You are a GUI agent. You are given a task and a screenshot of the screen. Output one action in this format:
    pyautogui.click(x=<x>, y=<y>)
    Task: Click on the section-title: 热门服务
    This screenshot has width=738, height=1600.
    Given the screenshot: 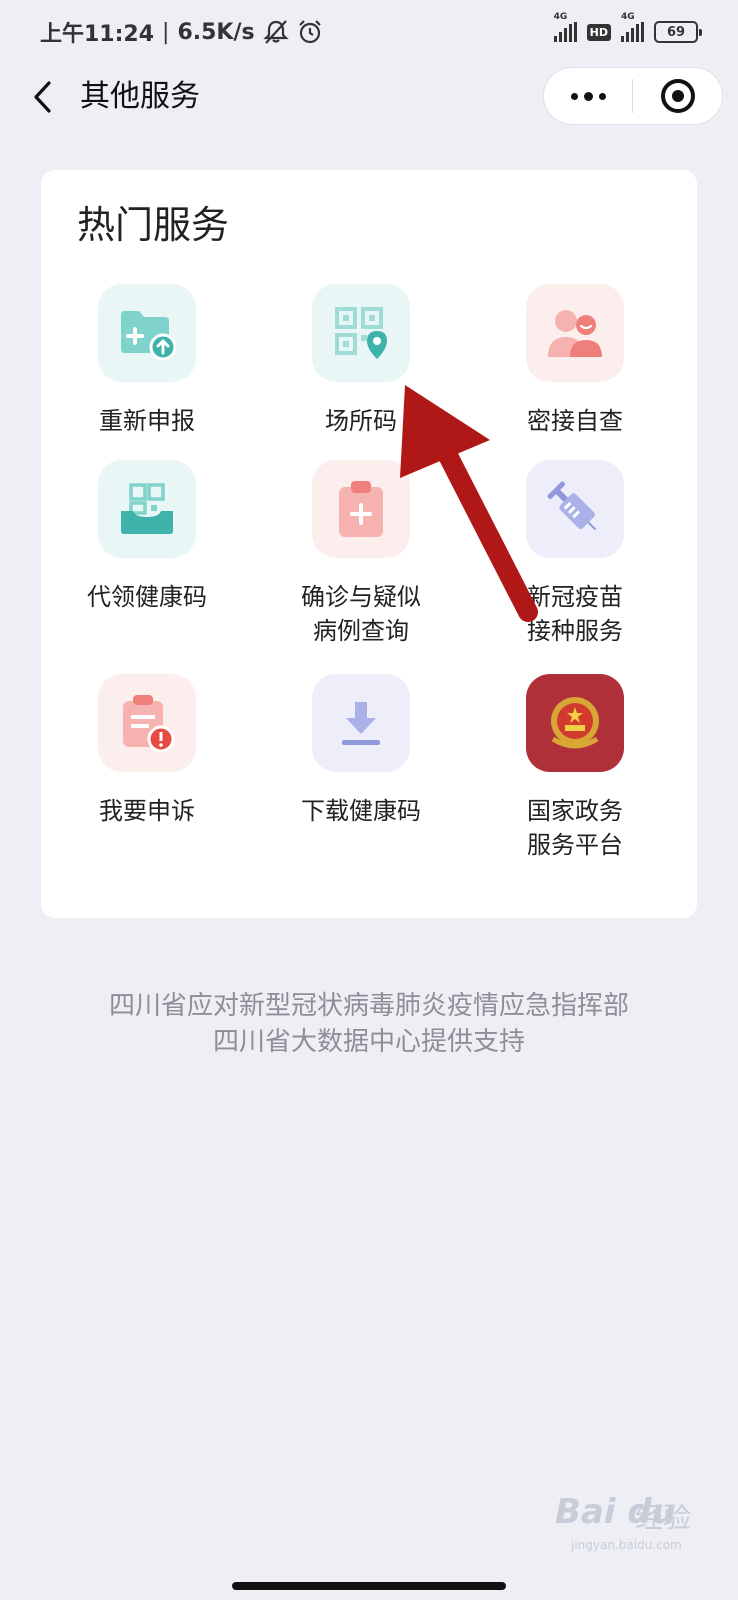 What is the action you would take?
    pyautogui.click(x=153, y=225)
    